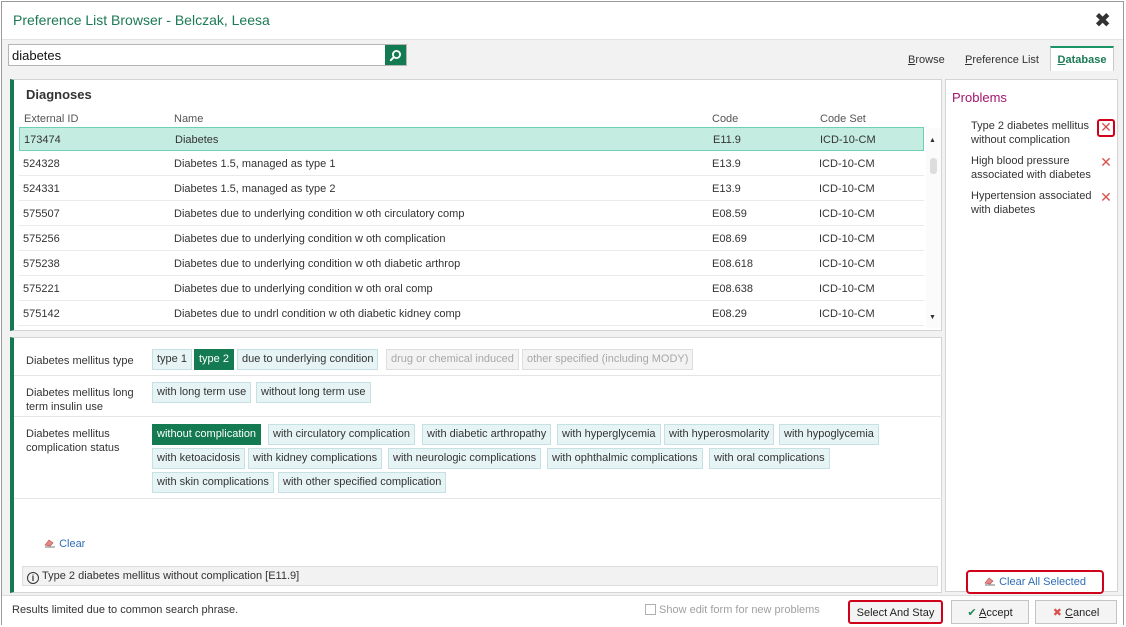 The image size is (1126, 627). I want to click on tab-browse: Browse, so click(926, 60).